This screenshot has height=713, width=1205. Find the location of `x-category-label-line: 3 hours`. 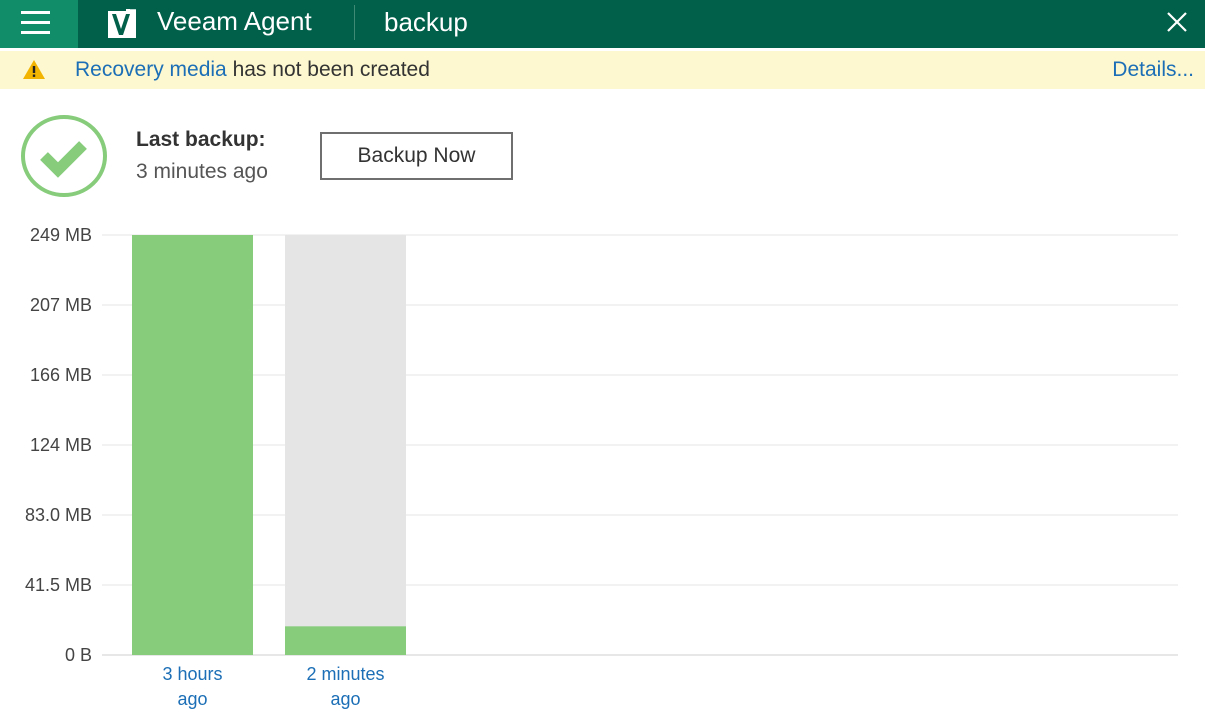

x-category-label-line: 3 hours is located at coordinates (192, 674).